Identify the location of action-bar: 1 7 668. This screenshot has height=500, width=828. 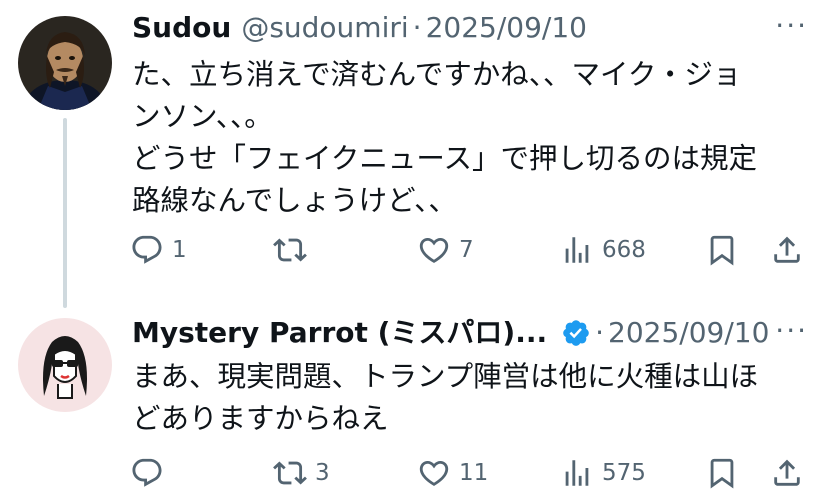
(469, 250).